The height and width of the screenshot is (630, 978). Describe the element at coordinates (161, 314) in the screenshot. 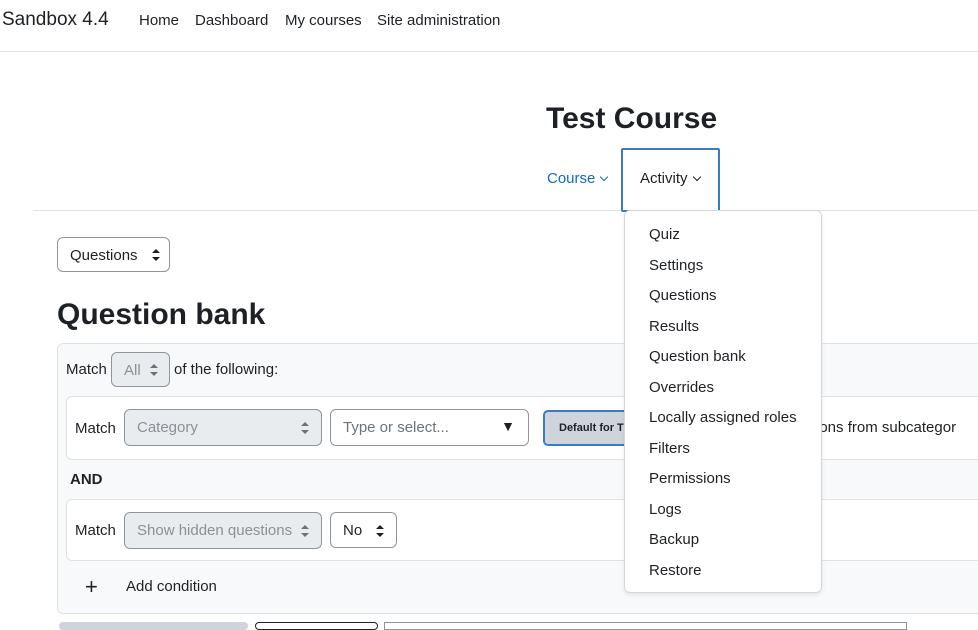

I see `page-title: Question bank` at that location.